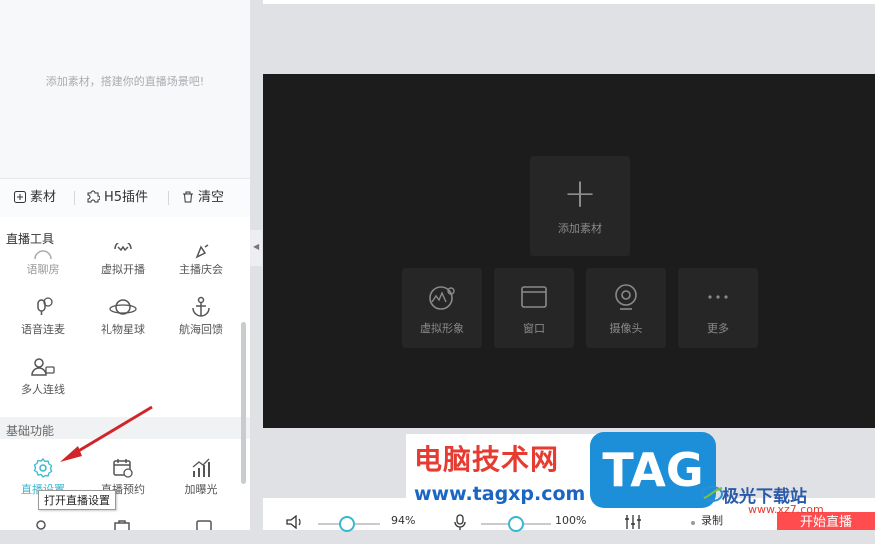 Image resolution: width=875 pixels, height=544 pixels. I want to click on briefcase-icon, so click(122, 525).